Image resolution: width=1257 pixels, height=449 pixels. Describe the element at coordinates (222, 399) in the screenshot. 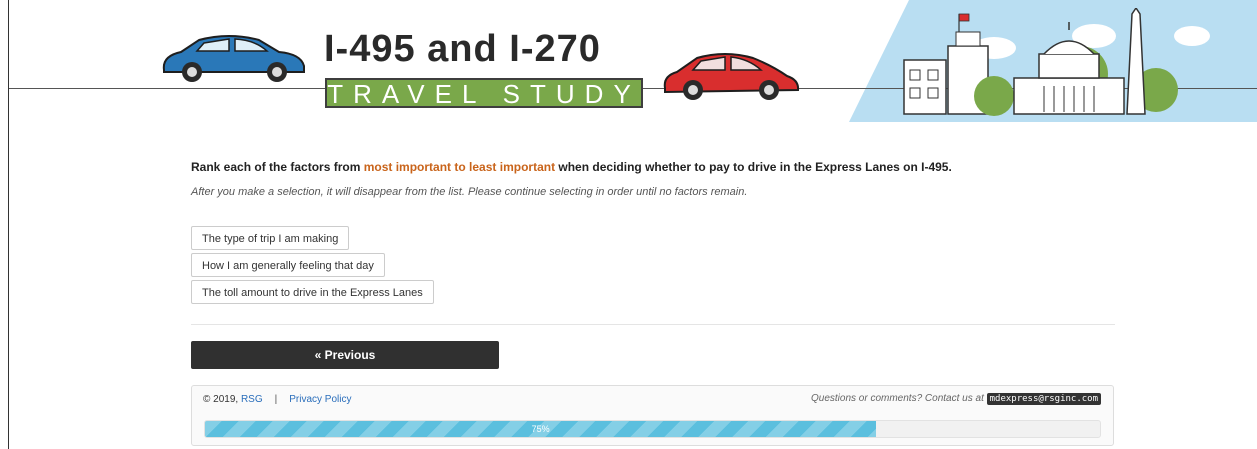

I see `copyright-text: © 2019,` at that location.